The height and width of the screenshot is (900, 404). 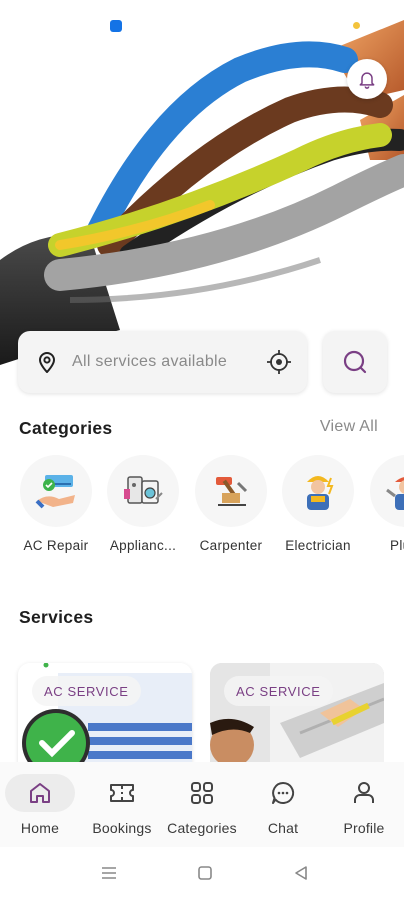 I want to click on search-button, so click(x=355, y=362).